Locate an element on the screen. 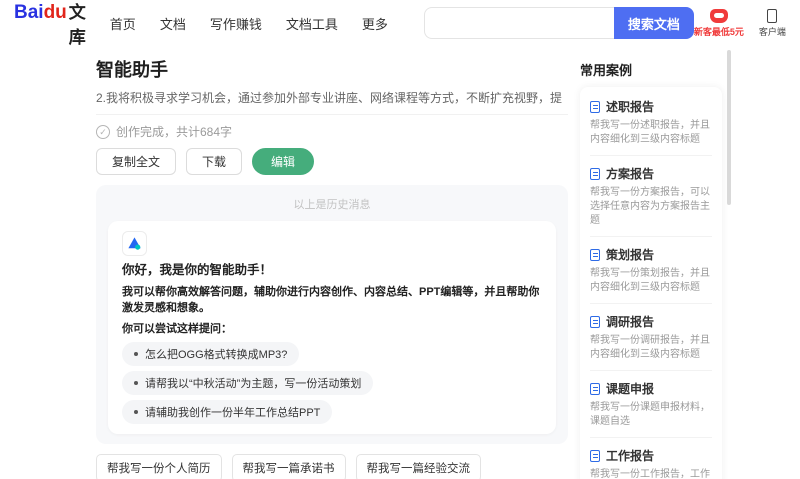 This screenshot has height=479, width=800. logo-product: 文库 is located at coordinates (77, 25).